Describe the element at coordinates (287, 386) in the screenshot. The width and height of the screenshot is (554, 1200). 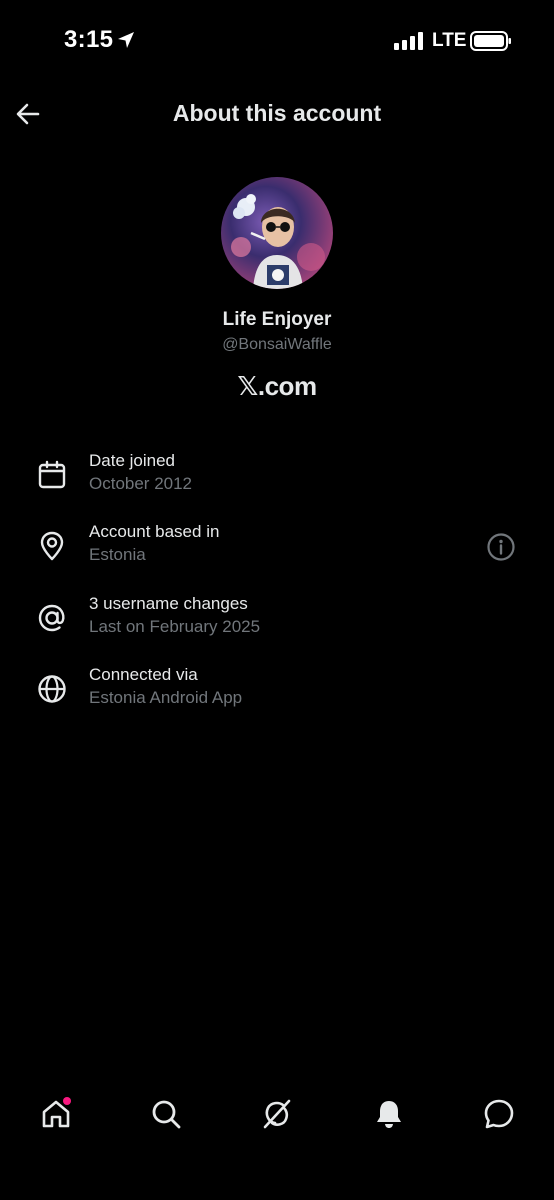
I see `x-logo-suffix: .com` at that location.